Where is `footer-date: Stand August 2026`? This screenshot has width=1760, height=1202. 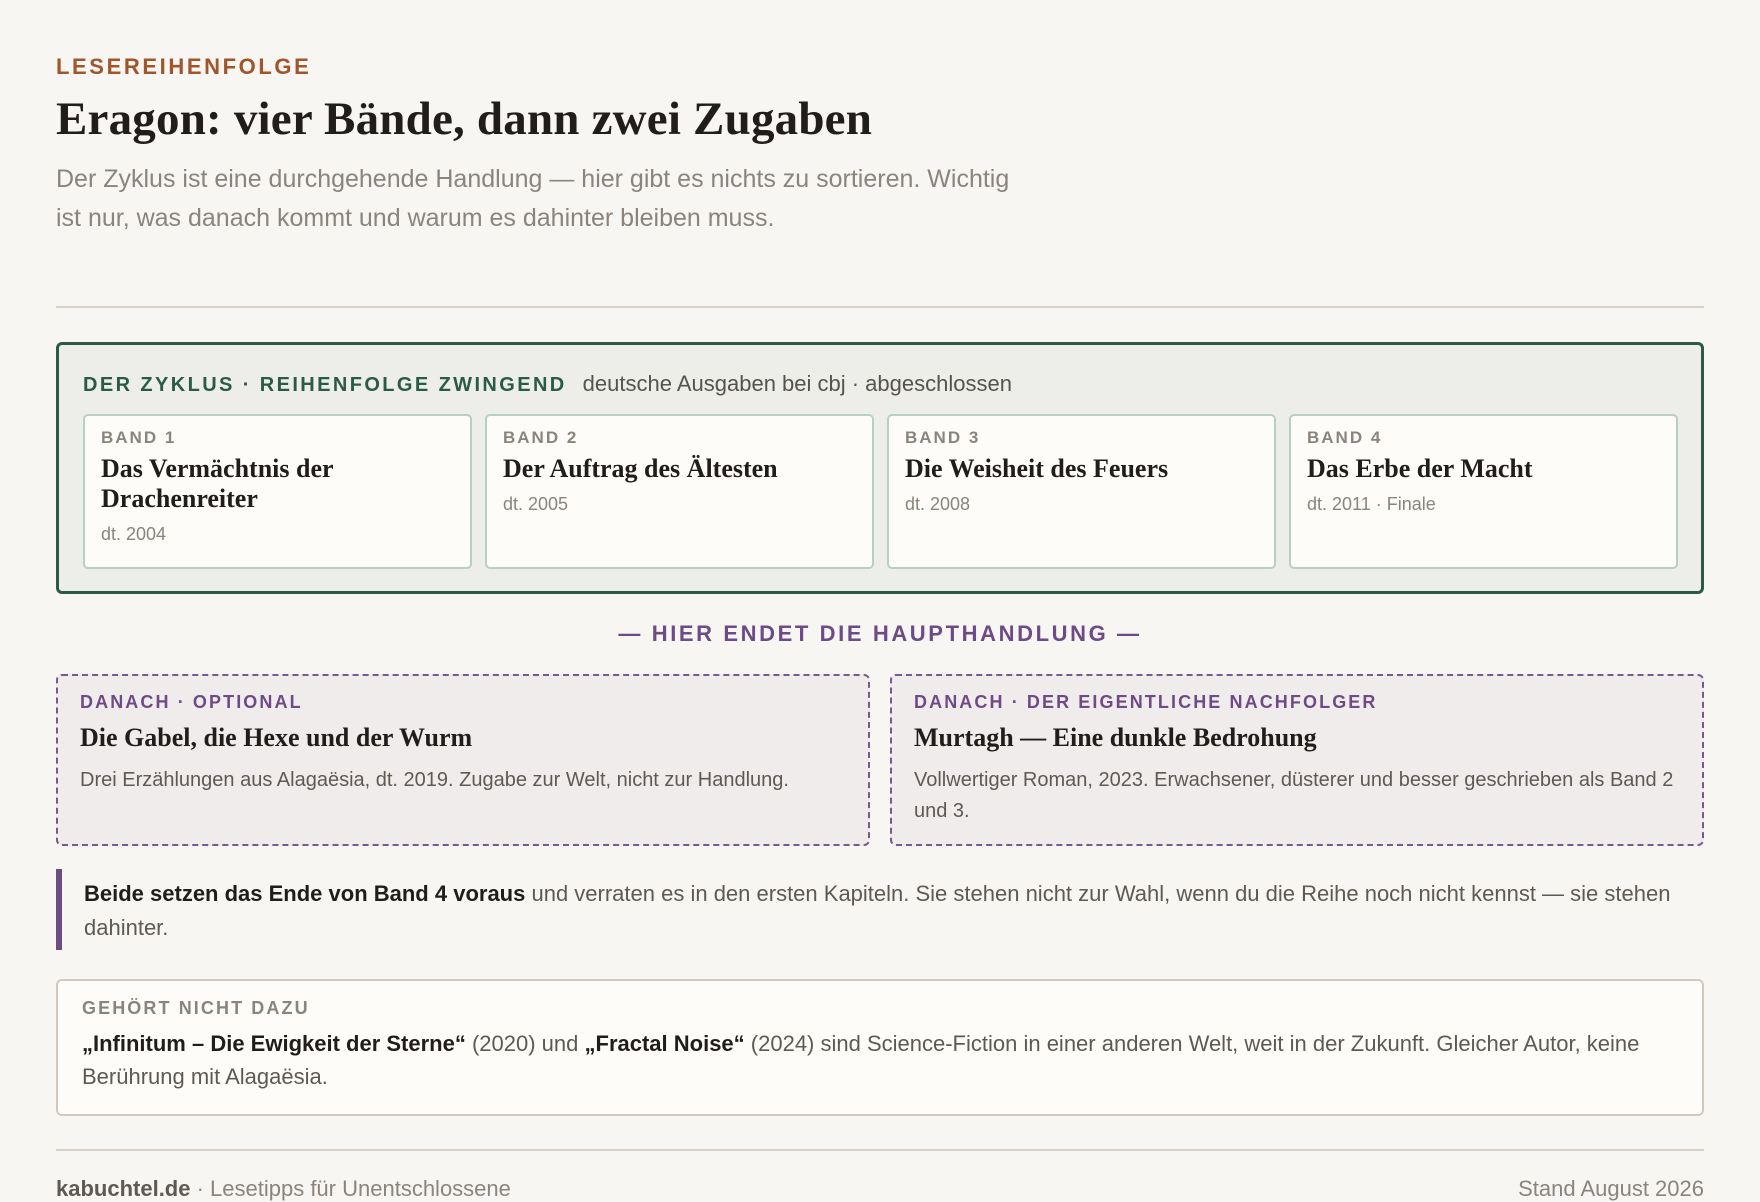 footer-date: Stand August 2026 is located at coordinates (1611, 1188).